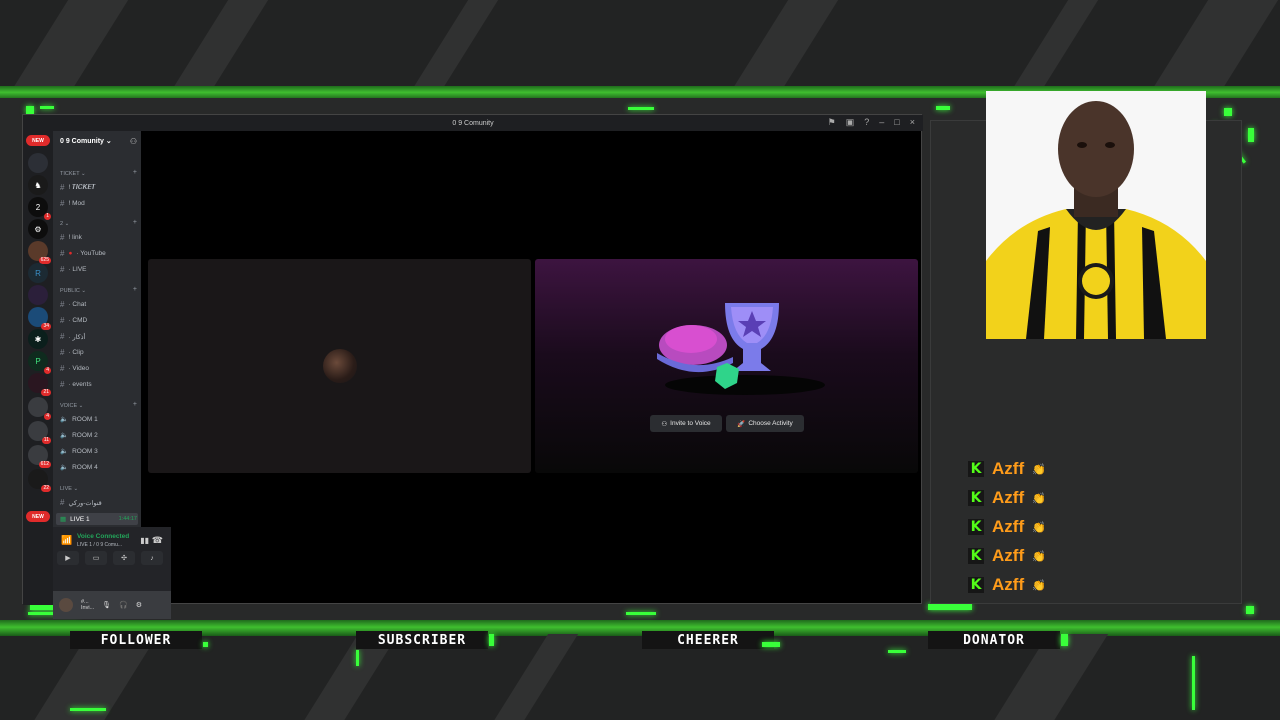 The image size is (1280, 720). What do you see at coordinates (686, 423) in the screenshot?
I see `invite-to-voice-button: ⚇ Invite to Voice` at bounding box center [686, 423].